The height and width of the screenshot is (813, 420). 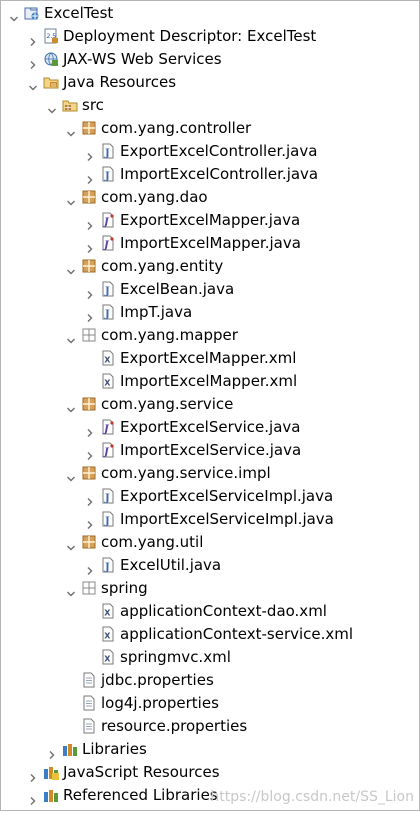 I want to click on tree-row: J ImportExcelController.java, so click(x=210, y=174).